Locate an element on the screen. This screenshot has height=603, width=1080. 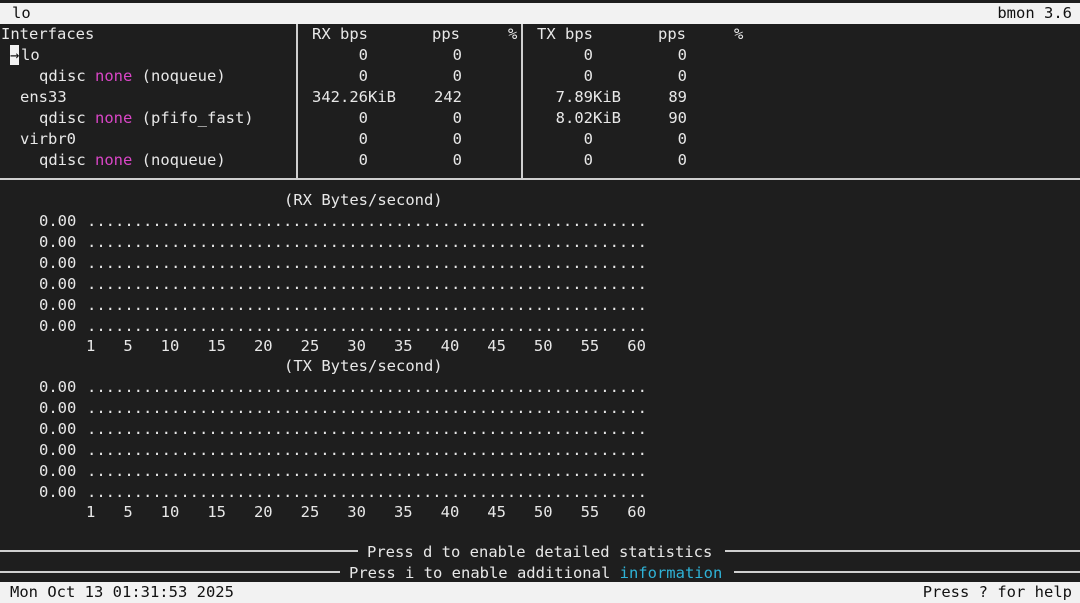
interface-name: lo is located at coordinates (30, 55).